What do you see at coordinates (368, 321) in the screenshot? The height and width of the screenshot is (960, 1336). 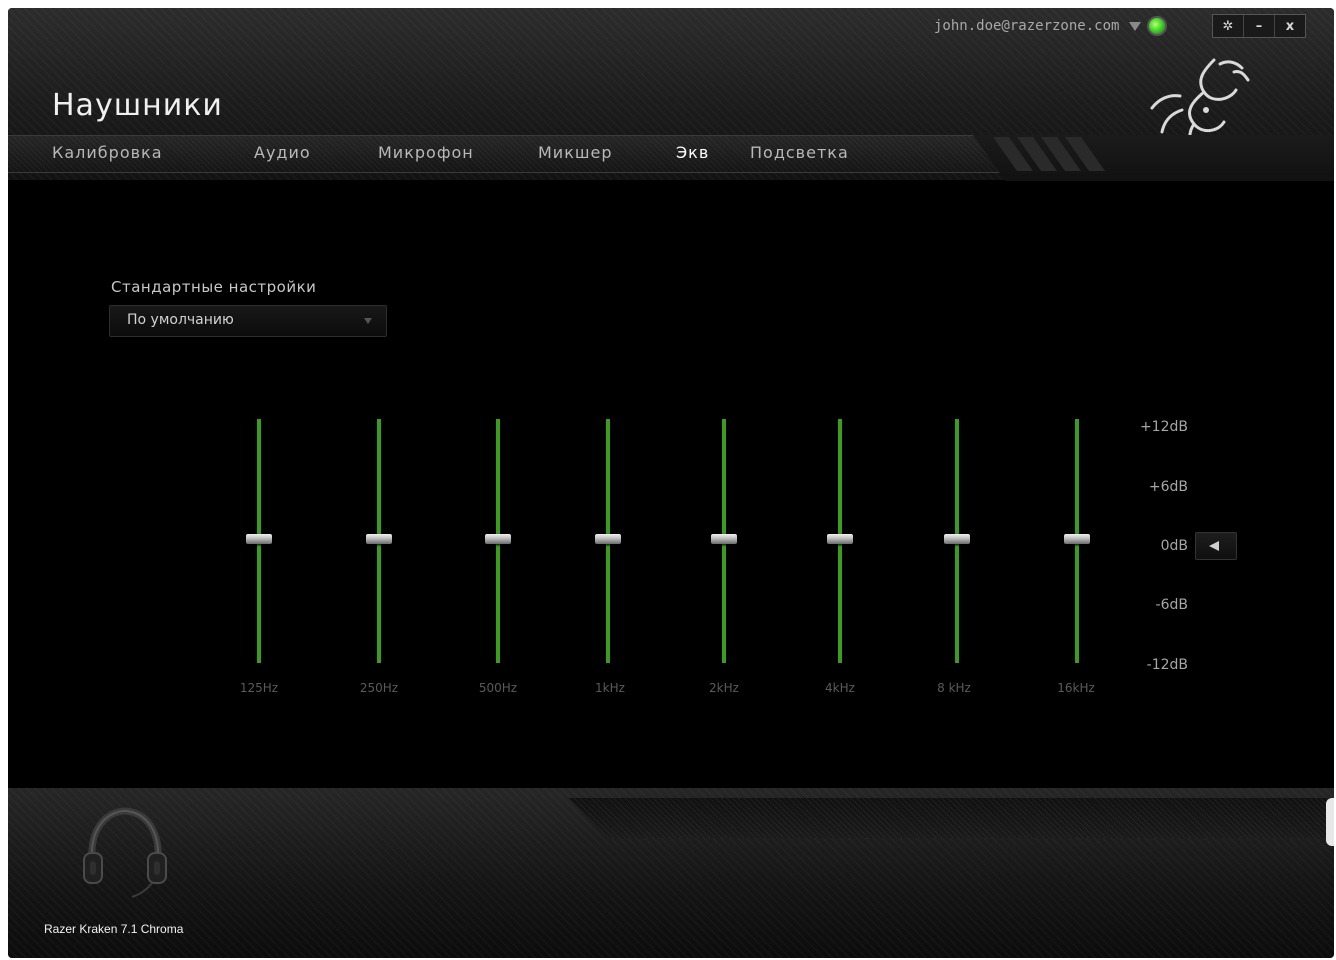 I see `chevron-down-icon` at bounding box center [368, 321].